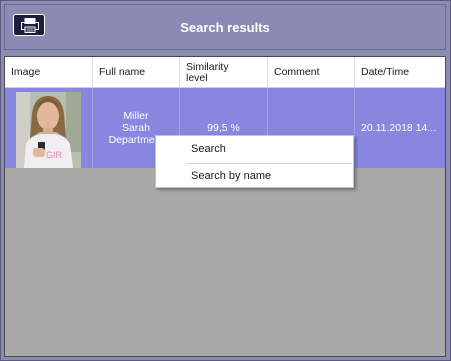 Image resolution: width=451 pixels, height=361 pixels. I want to click on menu-item-search: Search, so click(254, 149).